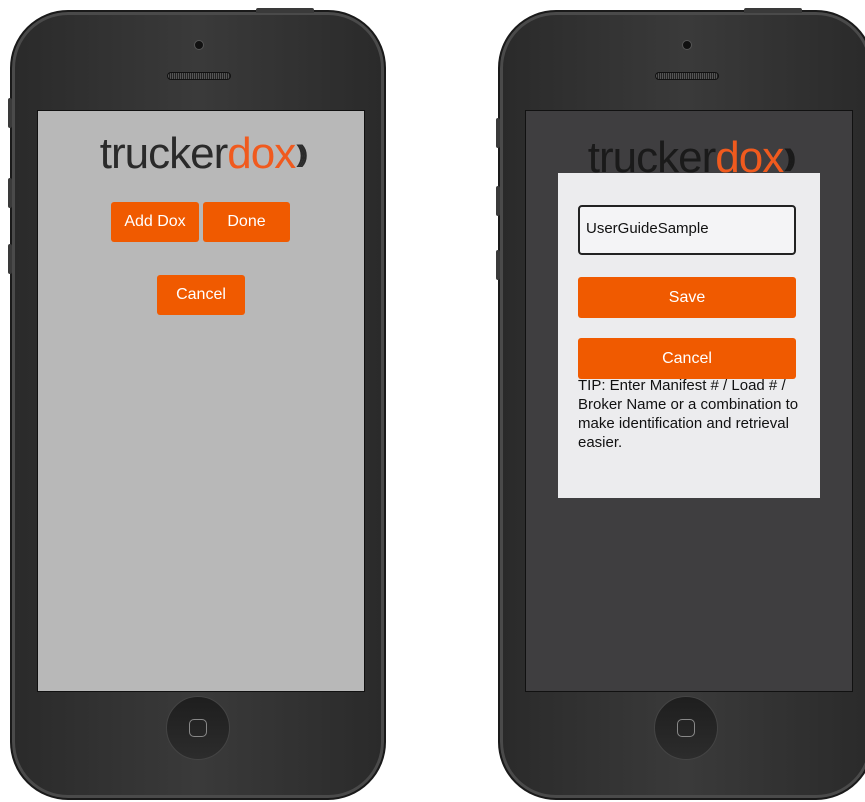 The height and width of the screenshot is (802, 865). I want to click on done-button: Done, so click(246, 222).